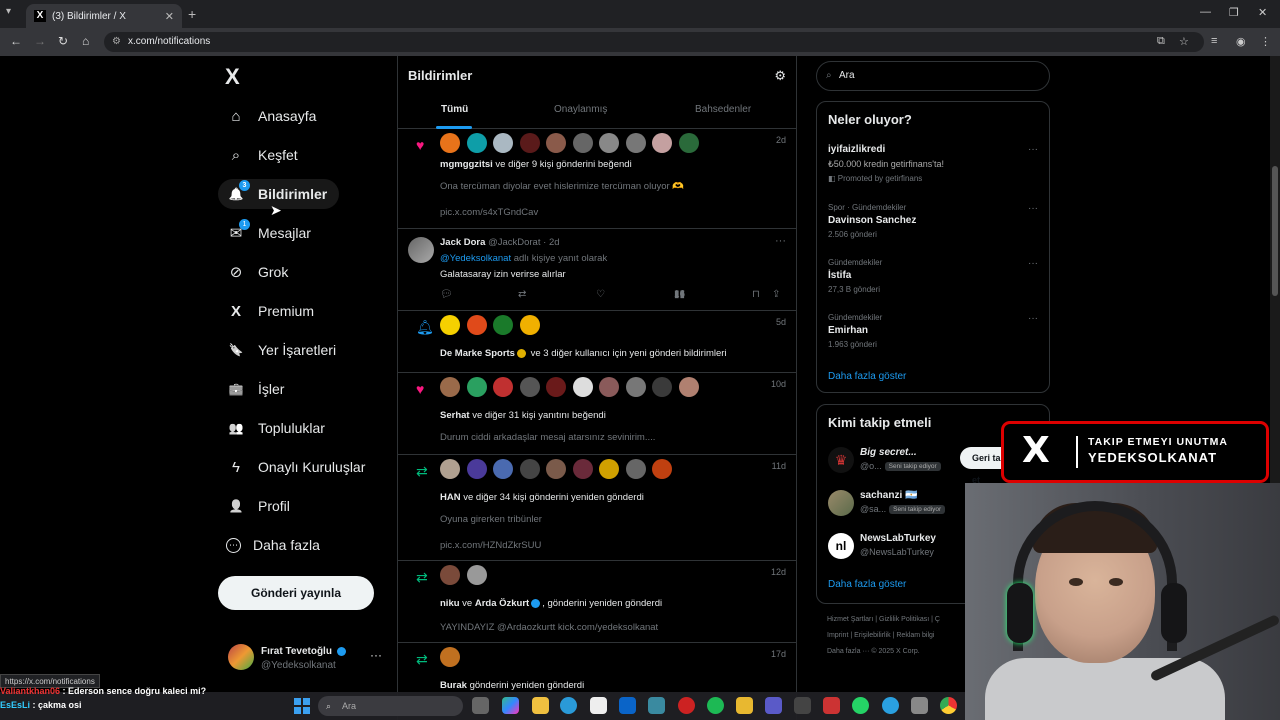 The height and width of the screenshot is (720, 1280). What do you see at coordinates (715, 705) in the screenshot?
I see `spotify-icon` at bounding box center [715, 705].